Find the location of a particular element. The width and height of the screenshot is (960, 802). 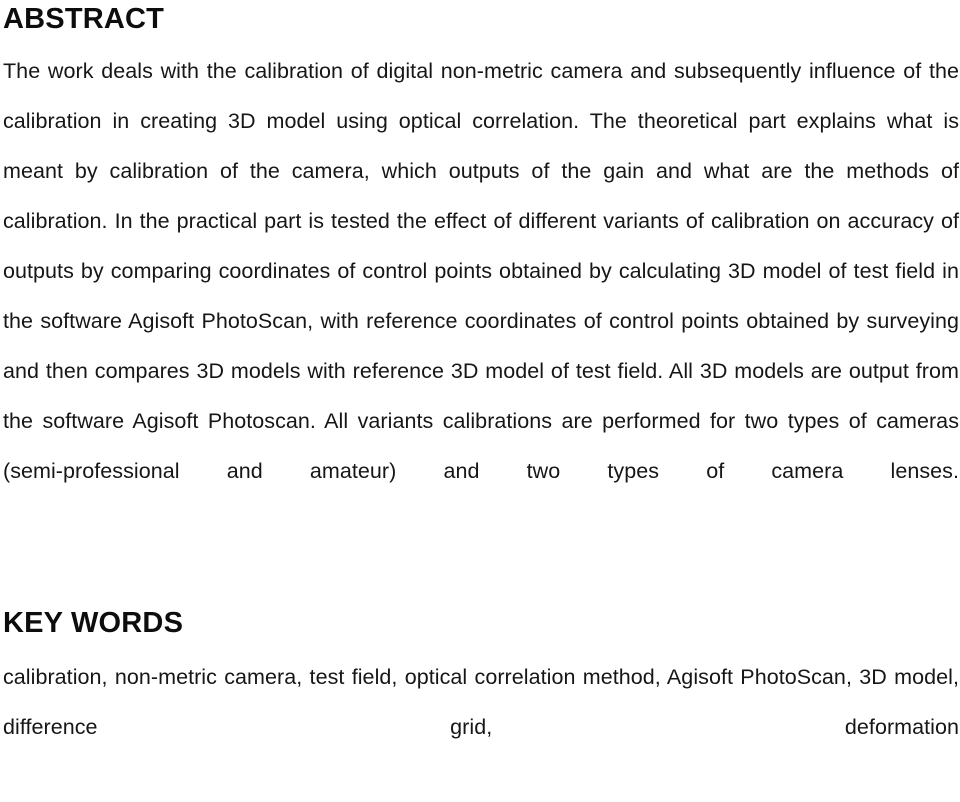

keywords-heading: KEY WORDS is located at coordinates (93, 623).